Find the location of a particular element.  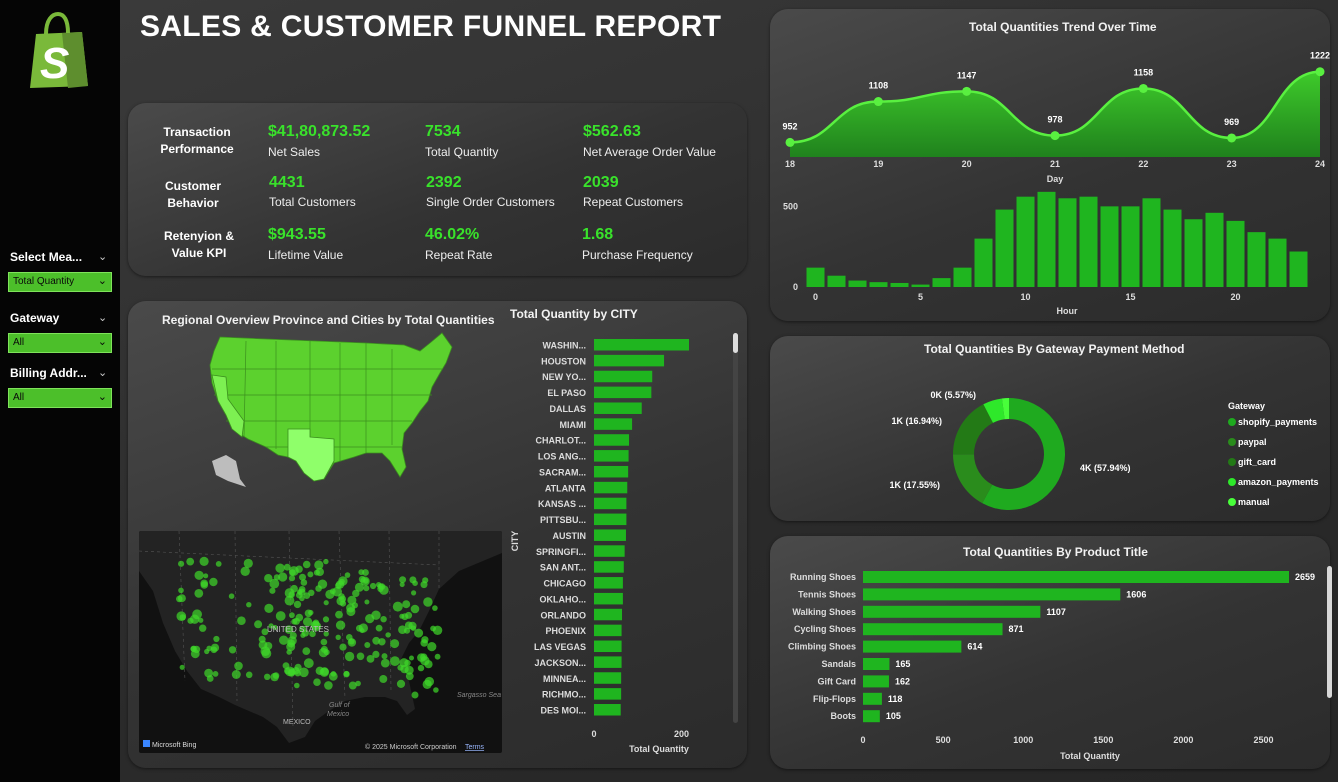

us-filled-map is located at coordinates (333, 409).